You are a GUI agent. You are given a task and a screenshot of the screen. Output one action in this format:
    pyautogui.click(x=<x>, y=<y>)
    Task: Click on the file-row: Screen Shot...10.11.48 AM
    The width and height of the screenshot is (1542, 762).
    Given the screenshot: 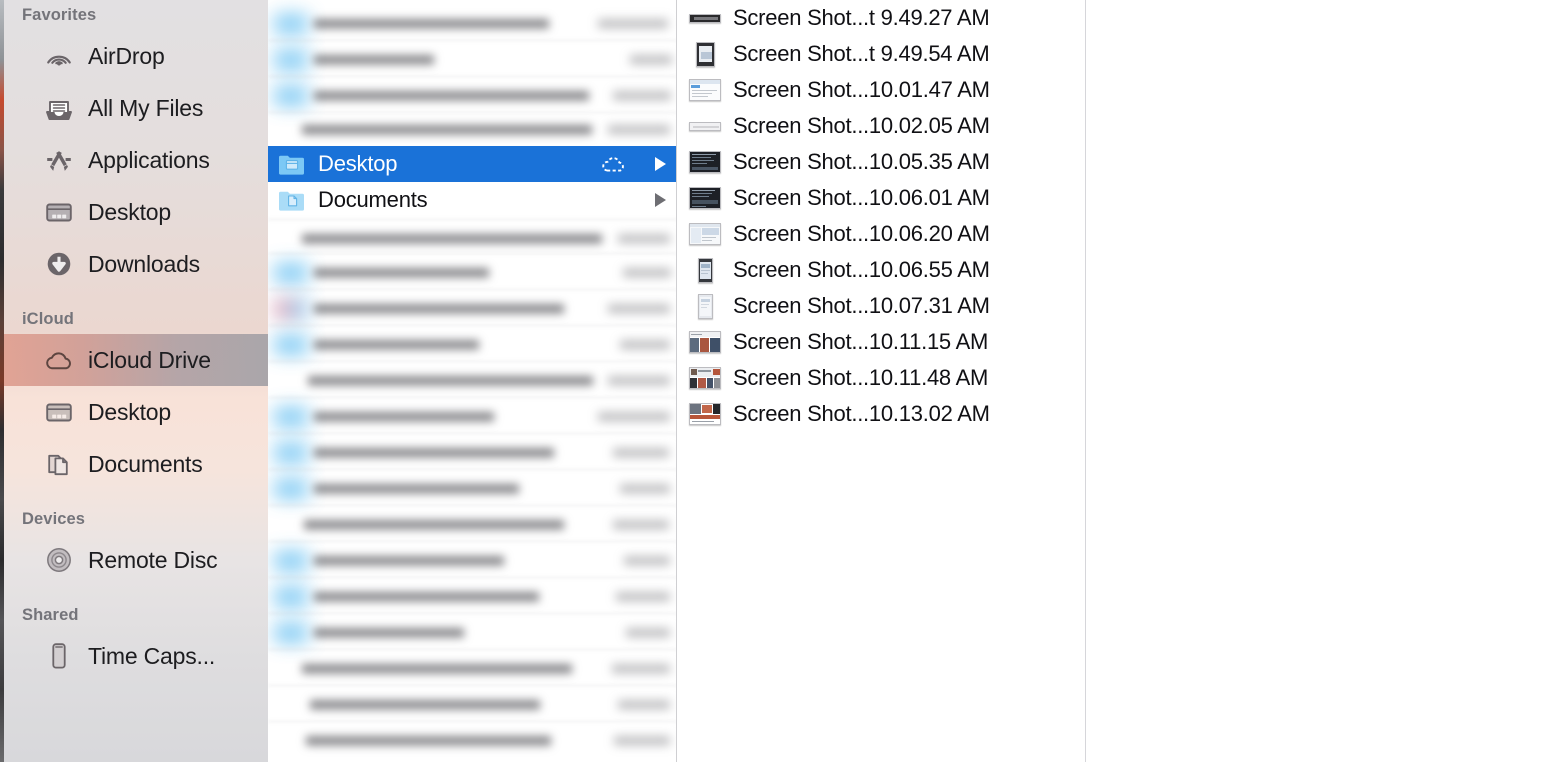 What is the action you would take?
    pyautogui.click(x=881, y=378)
    